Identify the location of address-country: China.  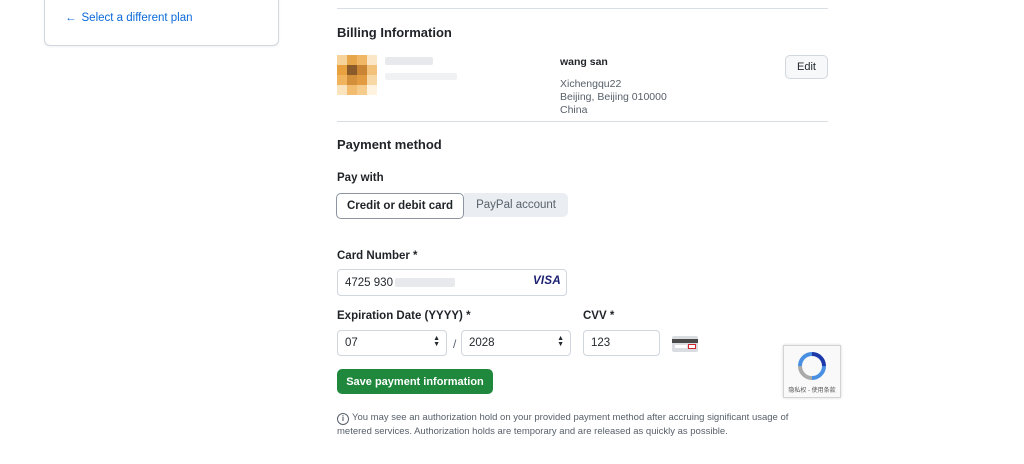
(574, 110).